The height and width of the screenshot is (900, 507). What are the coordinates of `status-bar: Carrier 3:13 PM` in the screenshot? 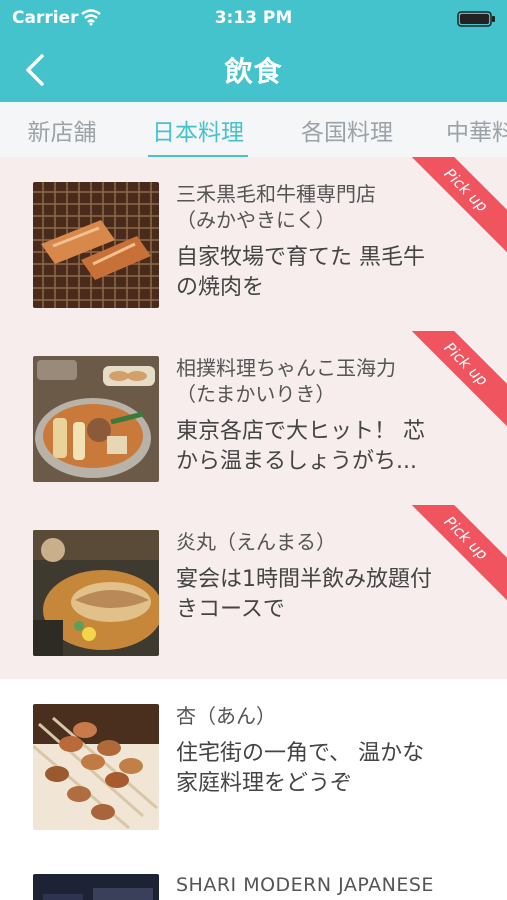 It's located at (253, 18).